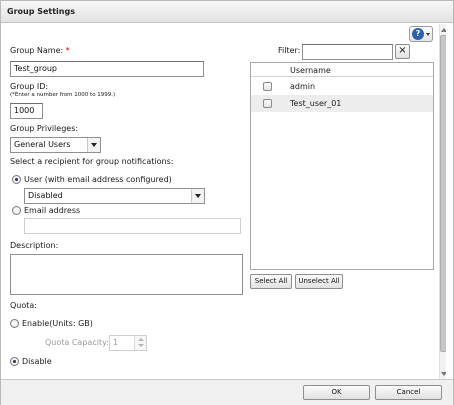 The height and width of the screenshot is (405, 454). What do you see at coordinates (303, 86) in the screenshot?
I see `username-cell: admin` at bounding box center [303, 86].